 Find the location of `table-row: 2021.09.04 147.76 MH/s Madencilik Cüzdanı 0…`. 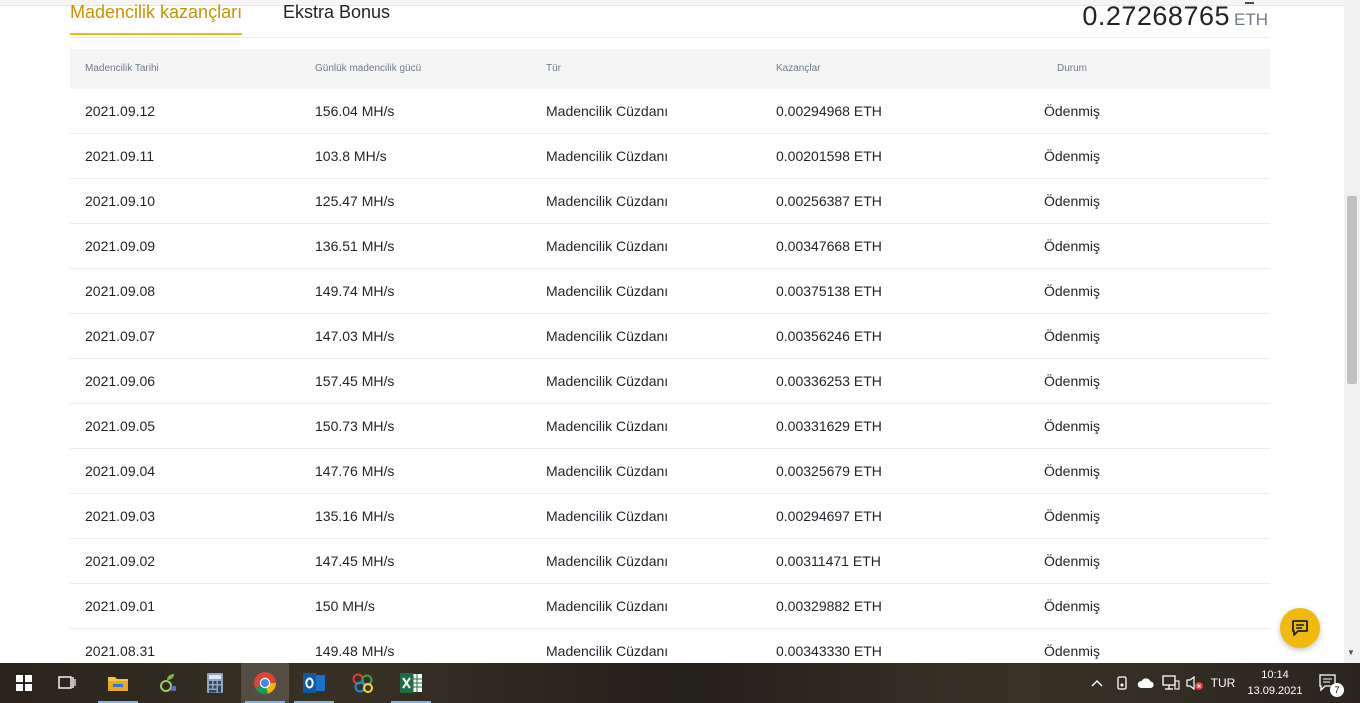

table-row: 2021.09.04 147.76 MH/s Madencilik Cüzdanı 0… is located at coordinates (670, 471).